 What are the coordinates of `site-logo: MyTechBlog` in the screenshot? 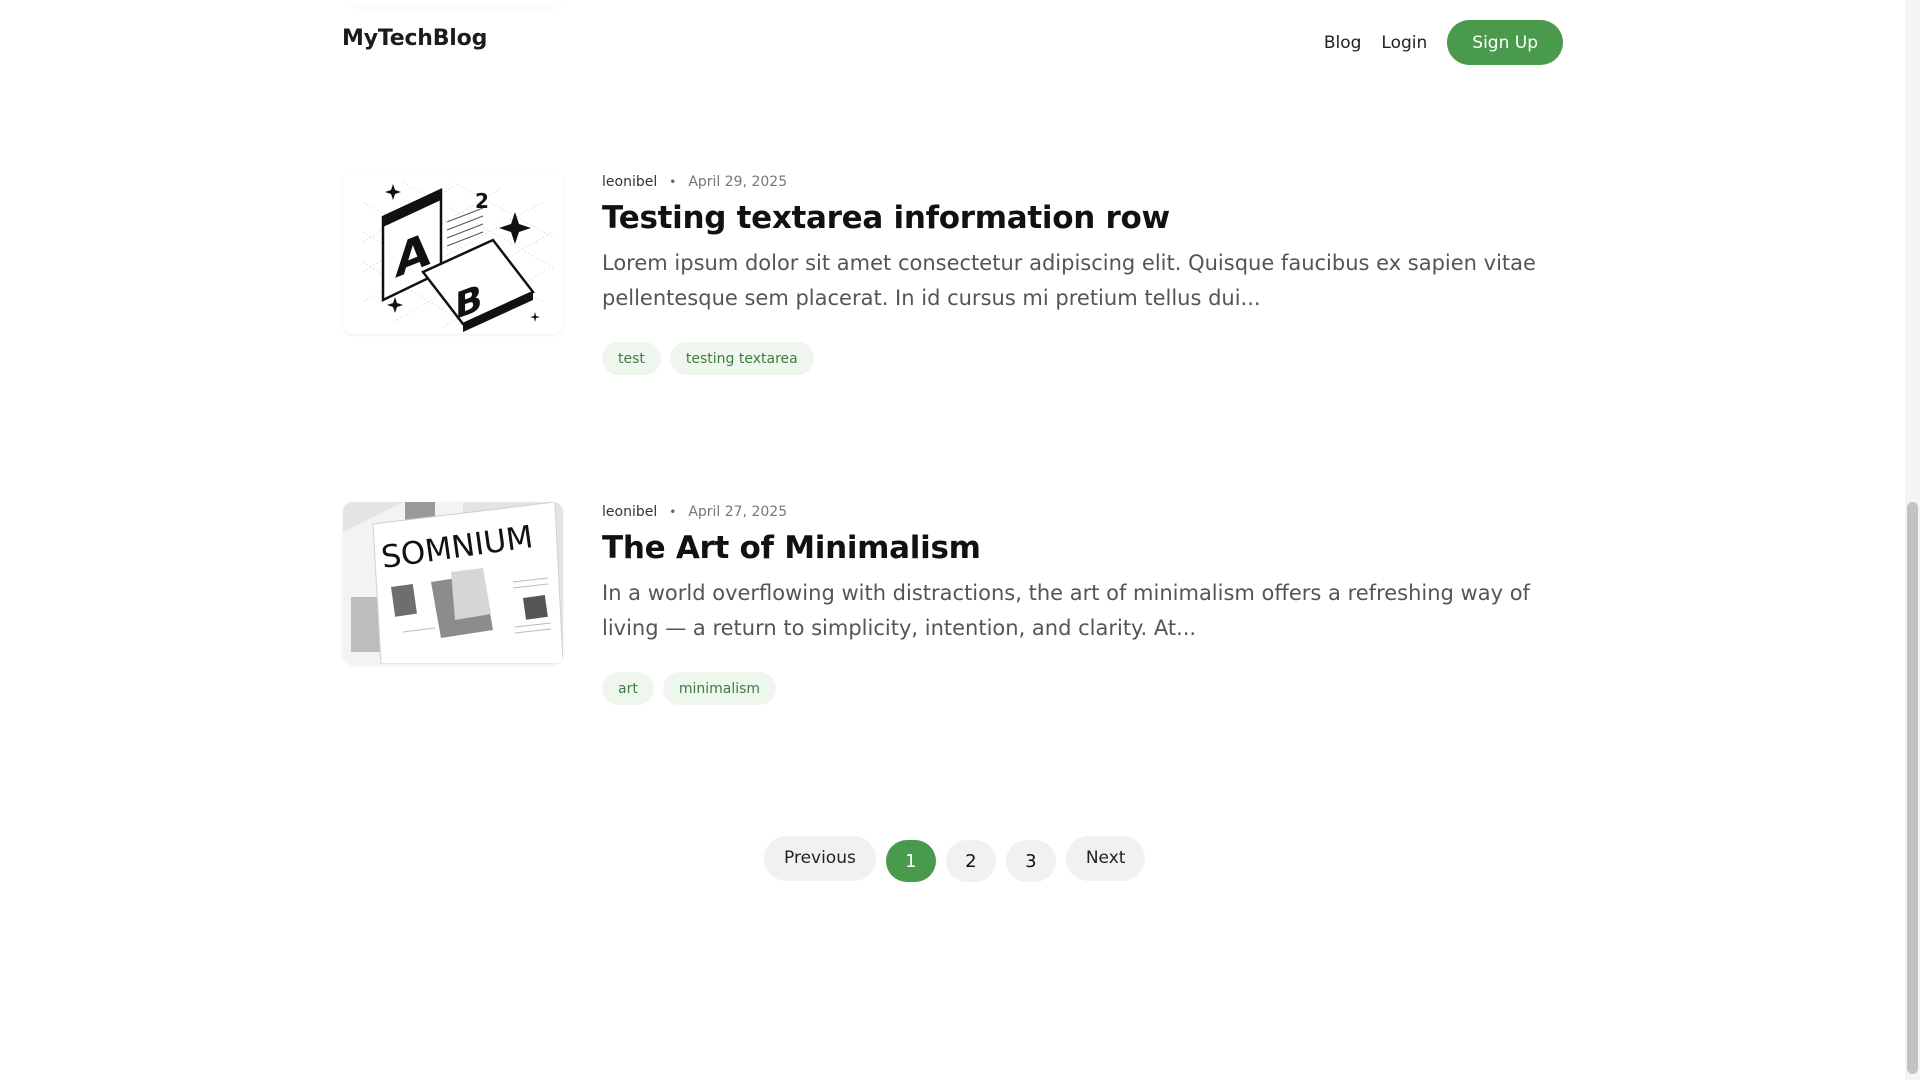 It's located at (414, 38).